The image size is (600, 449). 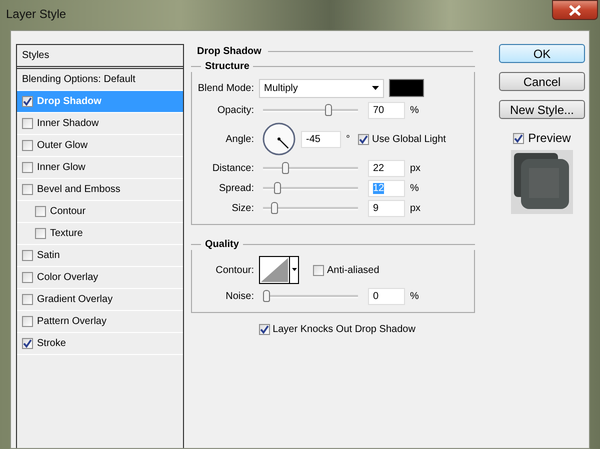 What do you see at coordinates (66, 233) in the screenshot?
I see `effect-label: Texture` at bounding box center [66, 233].